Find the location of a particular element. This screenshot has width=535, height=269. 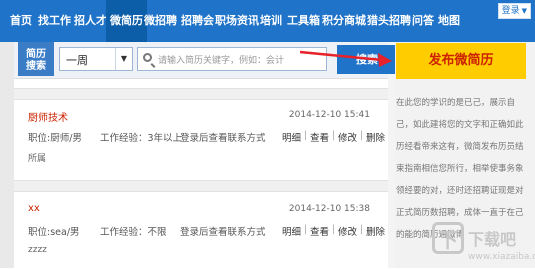

watermark-logo: 下 下载吧 www.xiazaiba.com is located at coordinates (483, 245).